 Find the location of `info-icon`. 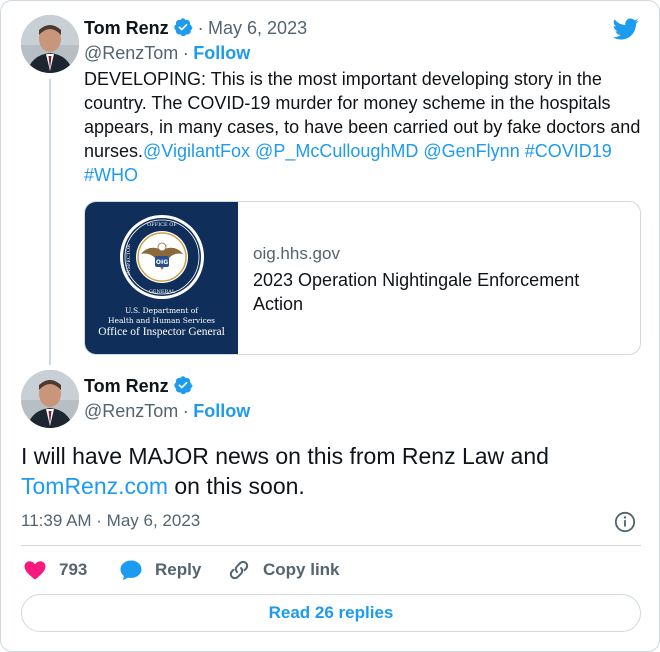

info-icon is located at coordinates (625, 522).